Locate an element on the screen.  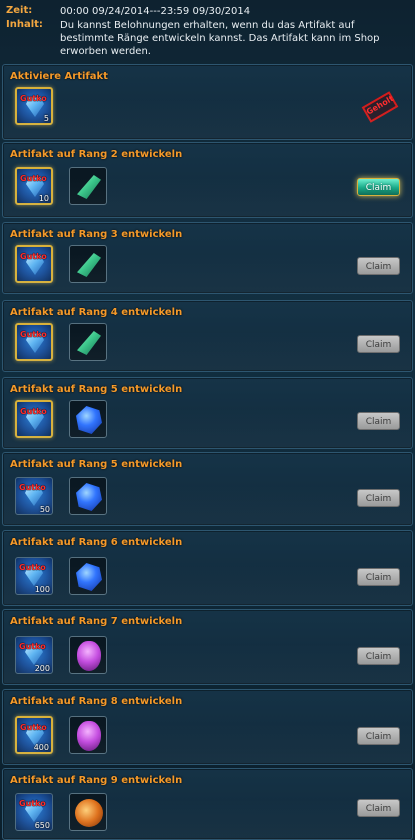
artifact-item-slot: Gutko 100 is located at coordinates (34, 576).